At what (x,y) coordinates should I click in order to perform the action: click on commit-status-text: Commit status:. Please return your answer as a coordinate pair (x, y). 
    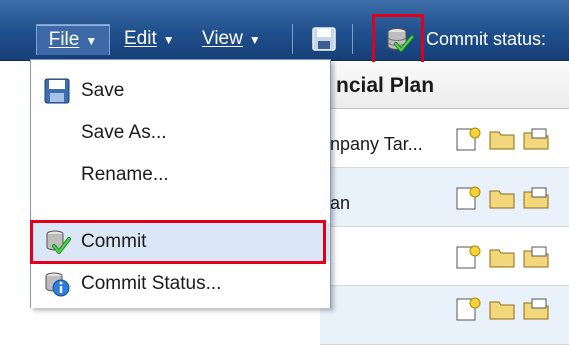
    Looking at the image, I should click on (486, 38).